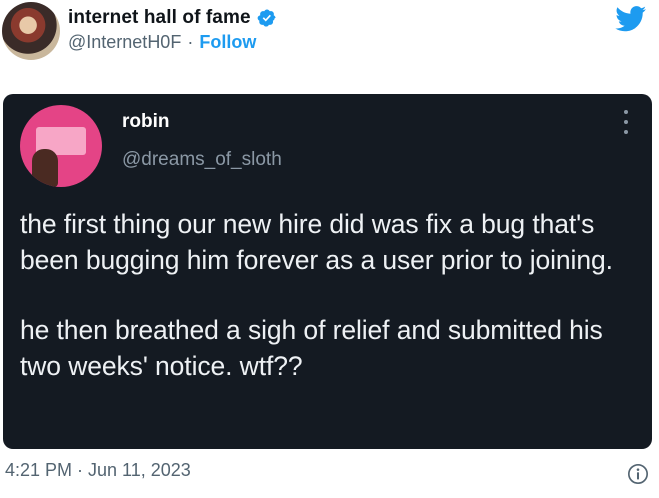 This screenshot has height=498, width=659. Describe the element at coordinates (159, 18) in the screenshot. I see `author-display-name: internet hall of fame` at that location.